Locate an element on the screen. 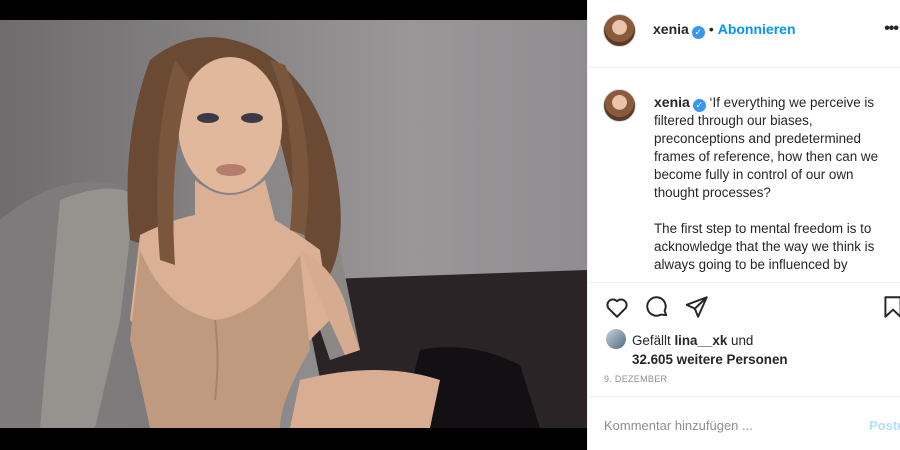  comment-icon is located at coordinates (657, 307).